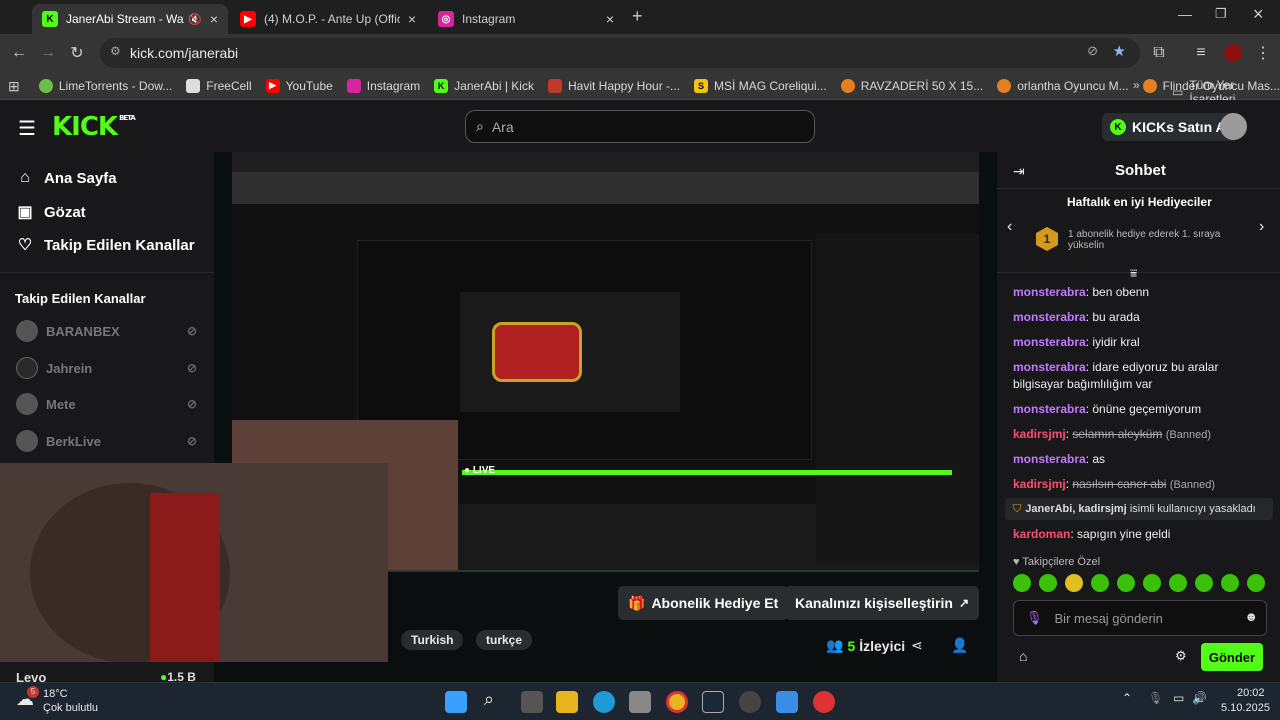 This screenshot has height=720, width=1280. What do you see at coordinates (383, 85) in the screenshot?
I see `bookmark-instagram: Instagram` at bounding box center [383, 85].